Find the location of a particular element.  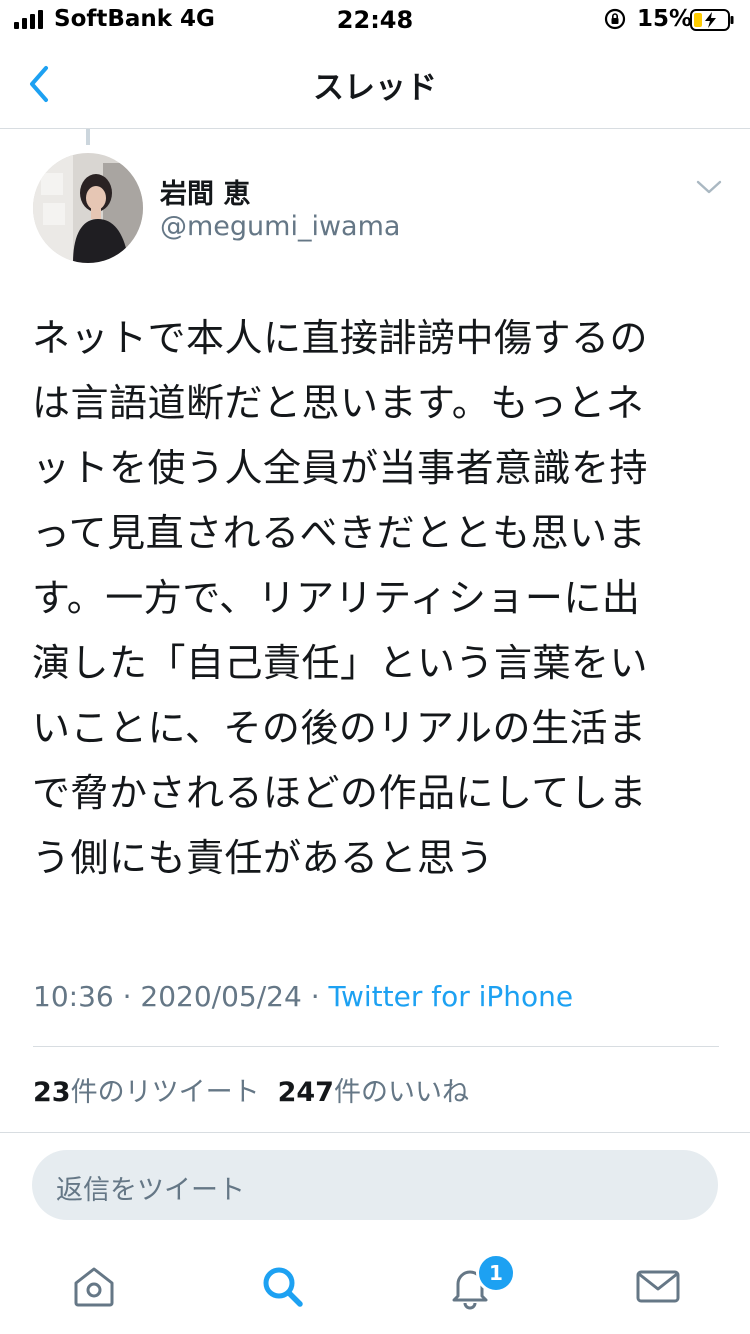

page-title: スレッド is located at coordinates (375, 88).